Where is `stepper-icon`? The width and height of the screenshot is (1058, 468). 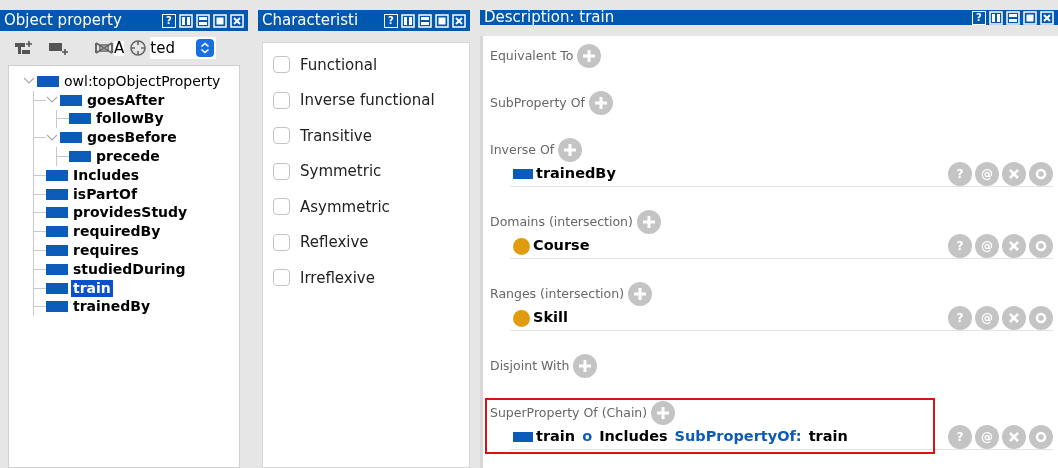 stepper-icon is located at coordinates (205, 48).